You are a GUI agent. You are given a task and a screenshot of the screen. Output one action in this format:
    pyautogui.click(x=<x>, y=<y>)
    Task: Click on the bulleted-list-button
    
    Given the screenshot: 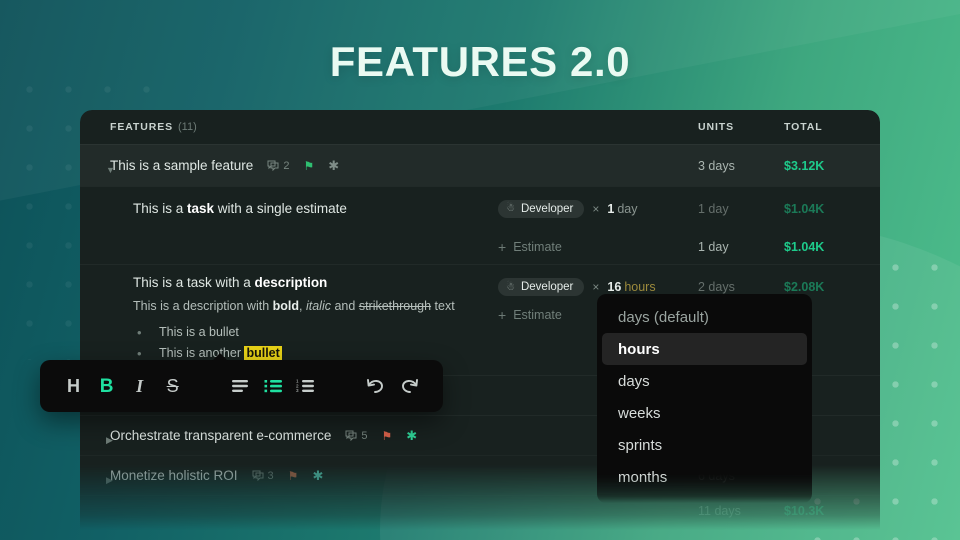 What is the action you would take?
    pyautogui.click(x=273, y=386)
    